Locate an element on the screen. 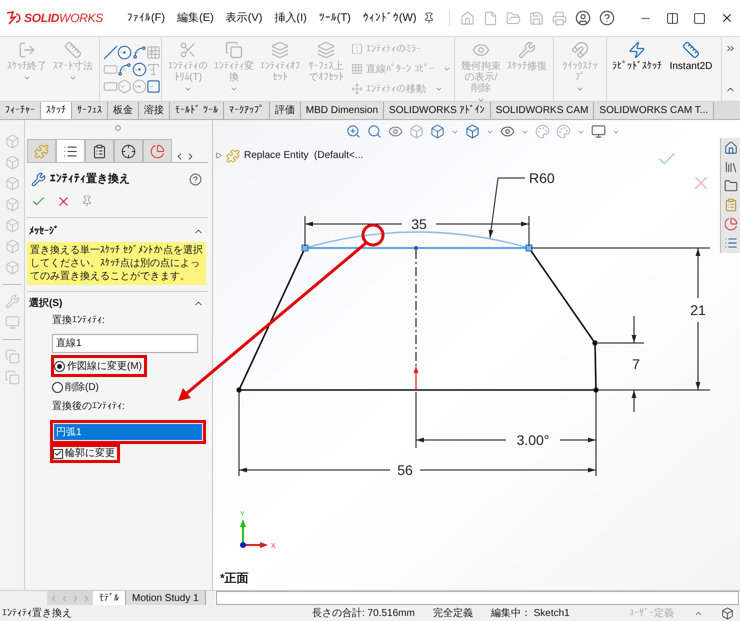 The width and height of the screenshot is (740, 621). status-text: ｴﾝﾃｨﾃｨ置き換え is located at coordinates (37, 613).